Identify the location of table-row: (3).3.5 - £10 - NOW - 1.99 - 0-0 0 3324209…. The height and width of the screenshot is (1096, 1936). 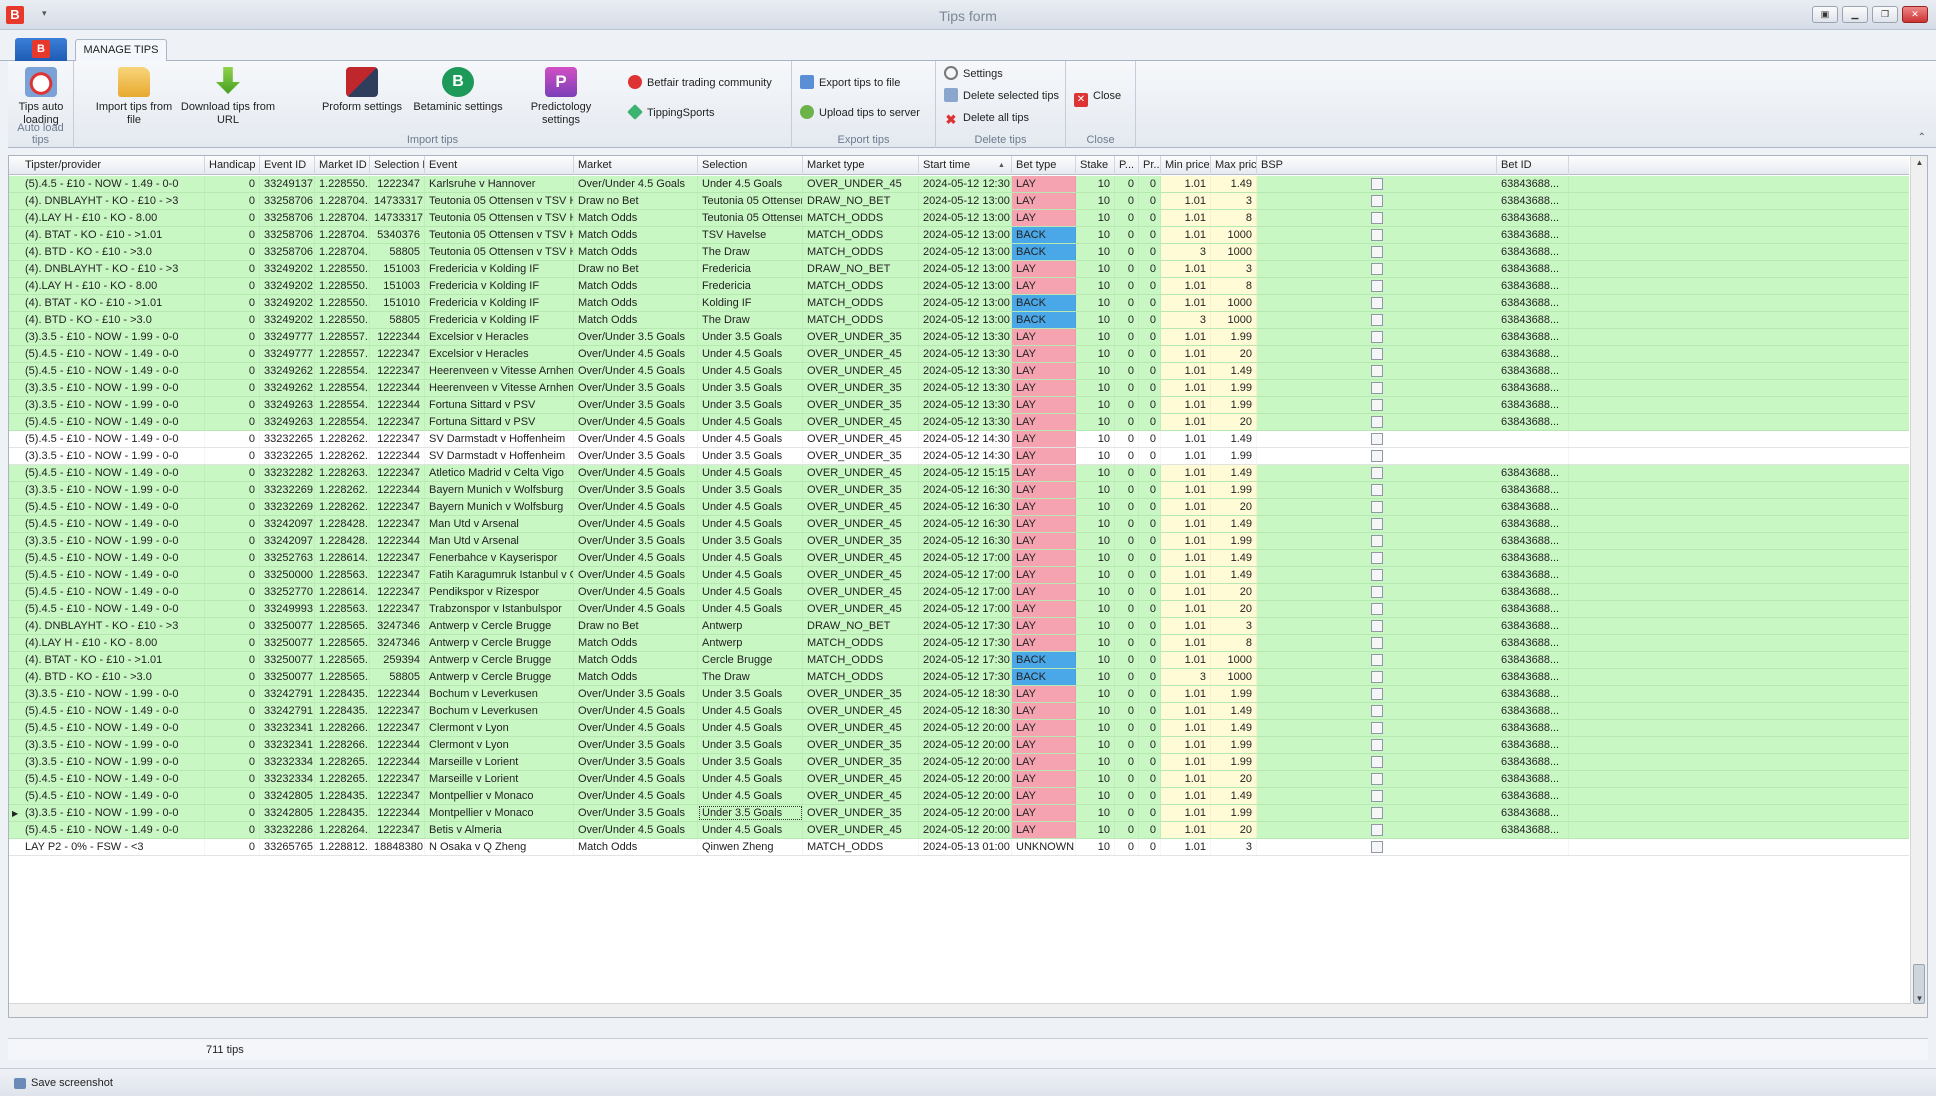
(959, 541).